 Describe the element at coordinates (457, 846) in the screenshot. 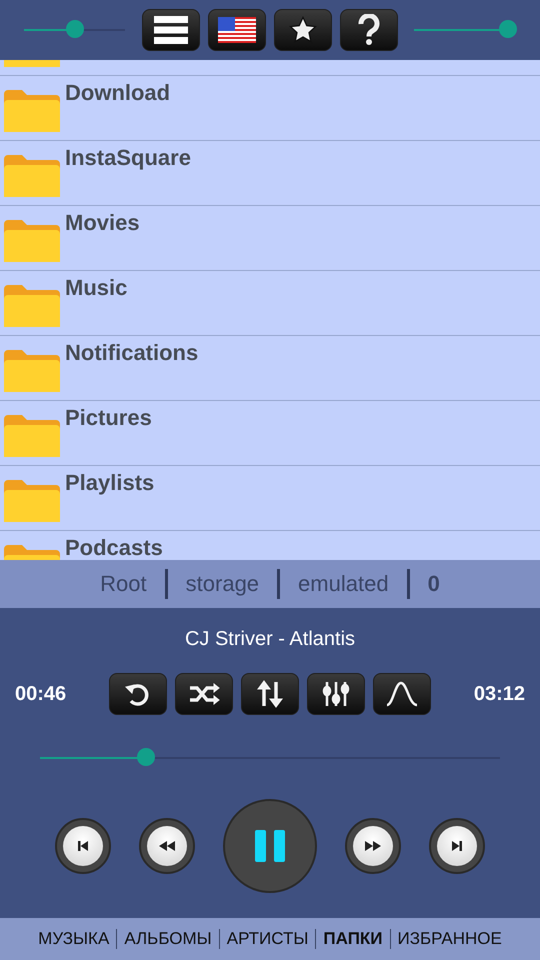

I see `skip-forward-icon` at that location.